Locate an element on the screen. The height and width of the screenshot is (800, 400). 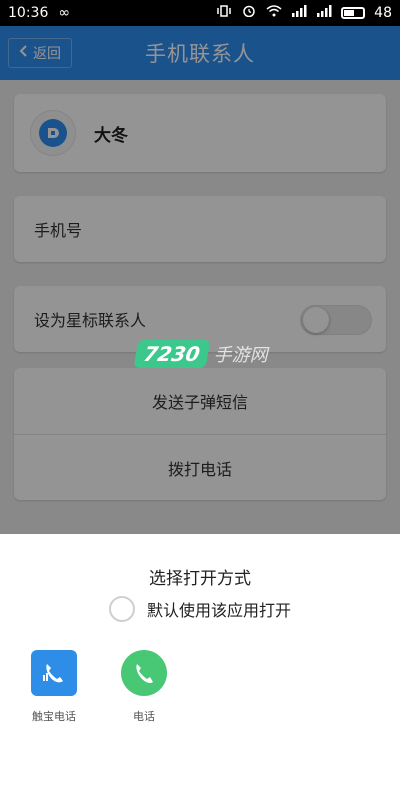
signal-icon is located at coordinates (324, 13).